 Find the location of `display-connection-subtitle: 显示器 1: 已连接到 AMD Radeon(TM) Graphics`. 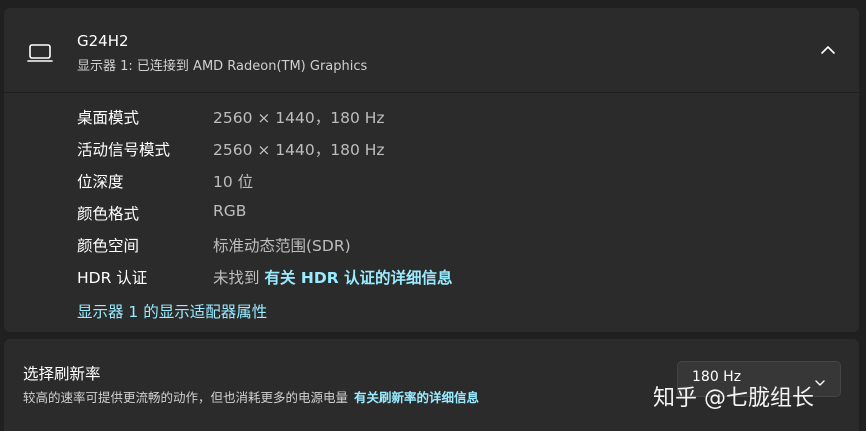

display-connection-subtitle: 显示器 1: 已连接到 AMD Radeon(TM) Graphics is located at coordinates (222, 66).